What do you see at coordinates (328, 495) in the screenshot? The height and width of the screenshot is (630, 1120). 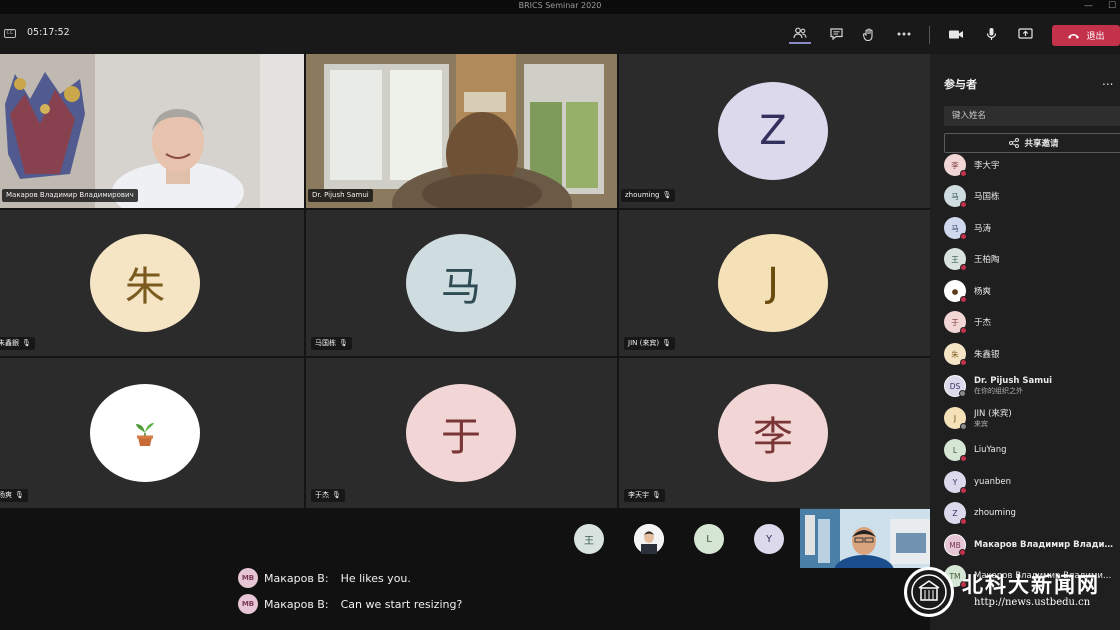 I see `participant-name-tag: 于杰 🎙` at bounding box center [328, 495].